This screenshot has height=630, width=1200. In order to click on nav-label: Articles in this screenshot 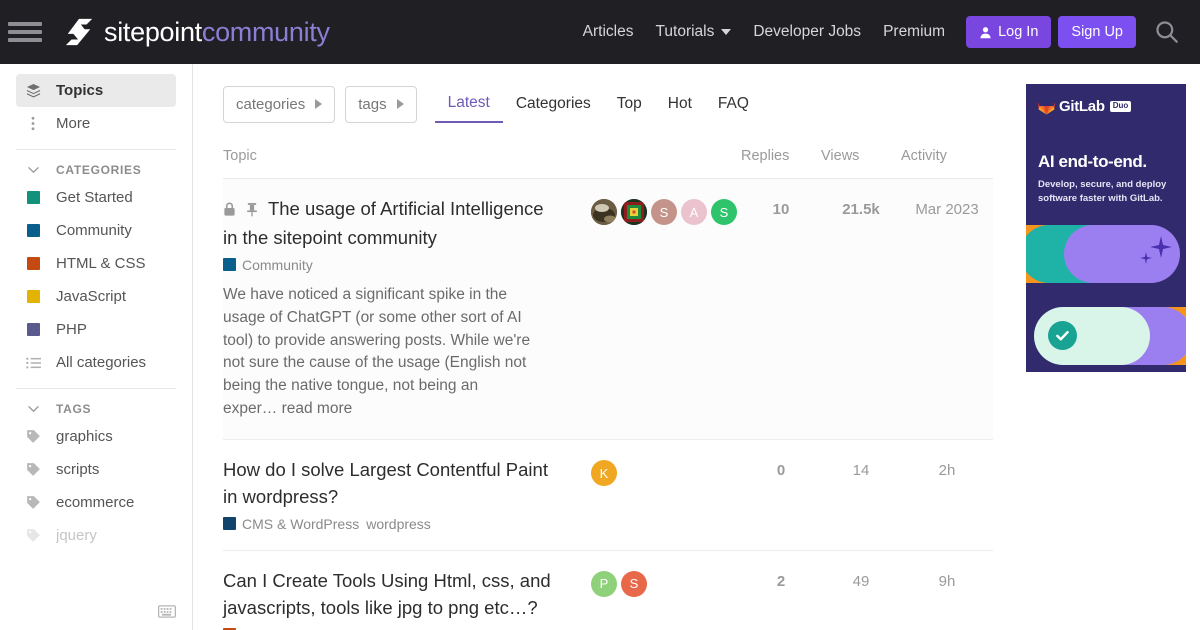, I will do `click(608, 31)`.